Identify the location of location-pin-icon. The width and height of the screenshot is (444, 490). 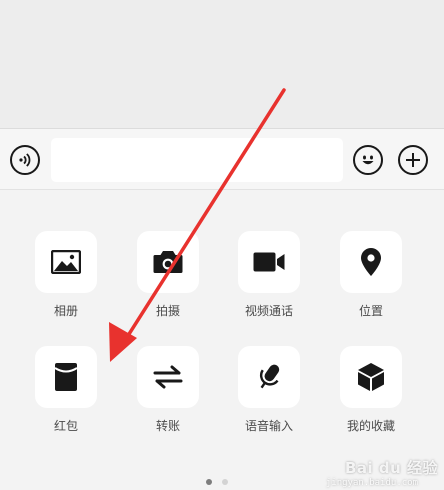
(371, 262).